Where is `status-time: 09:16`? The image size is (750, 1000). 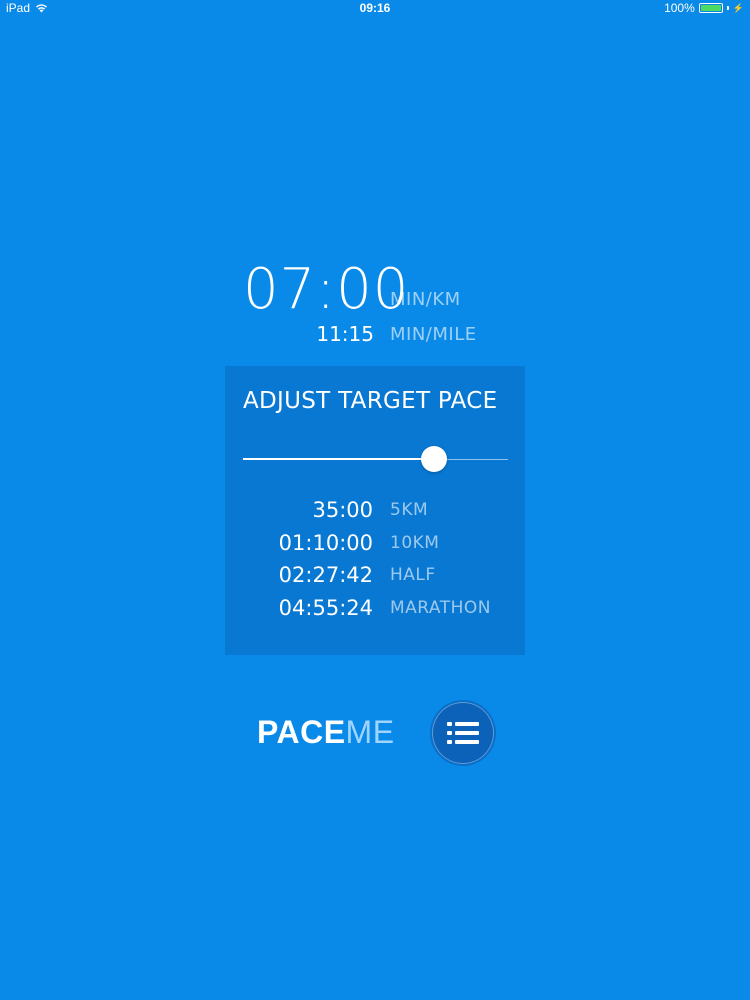 status-time: 09:16 is located at coordinates (375, 8).